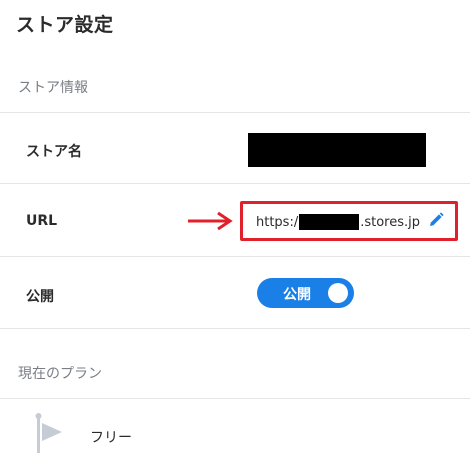  What do you see at coordinates (48, 433) in the screenshot?
I see `flag-icon` at bounding box center [48, 433].